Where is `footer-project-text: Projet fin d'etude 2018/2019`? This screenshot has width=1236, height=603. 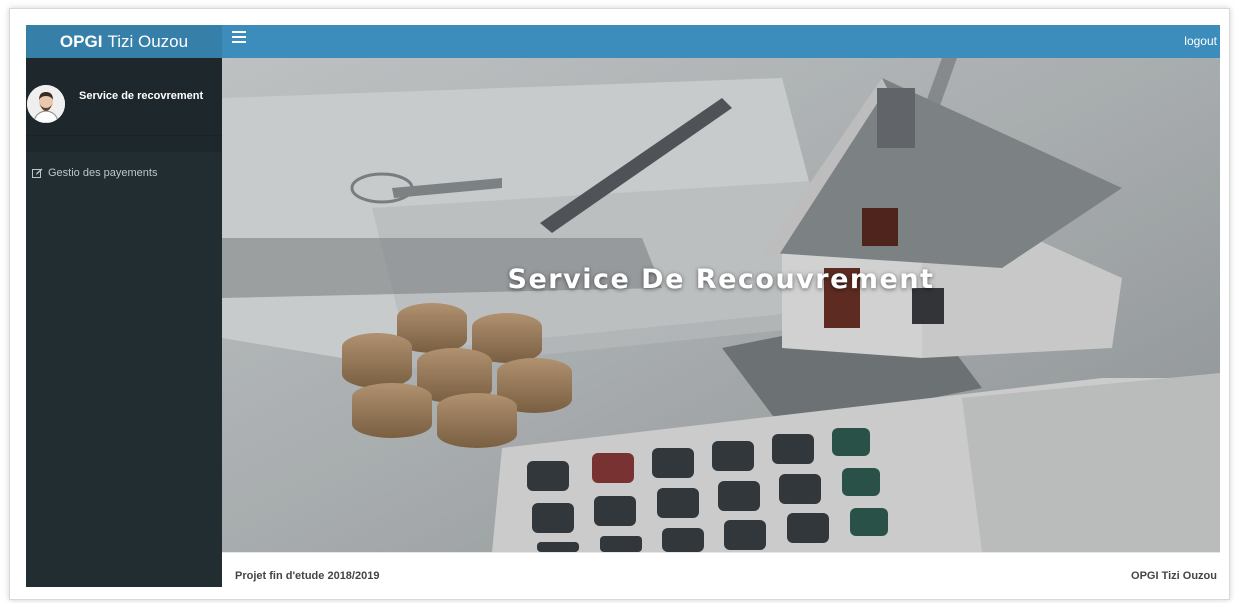 footer-project-text: Projet fin d'etude 2018/2019 is located at coordinates (307, 576).